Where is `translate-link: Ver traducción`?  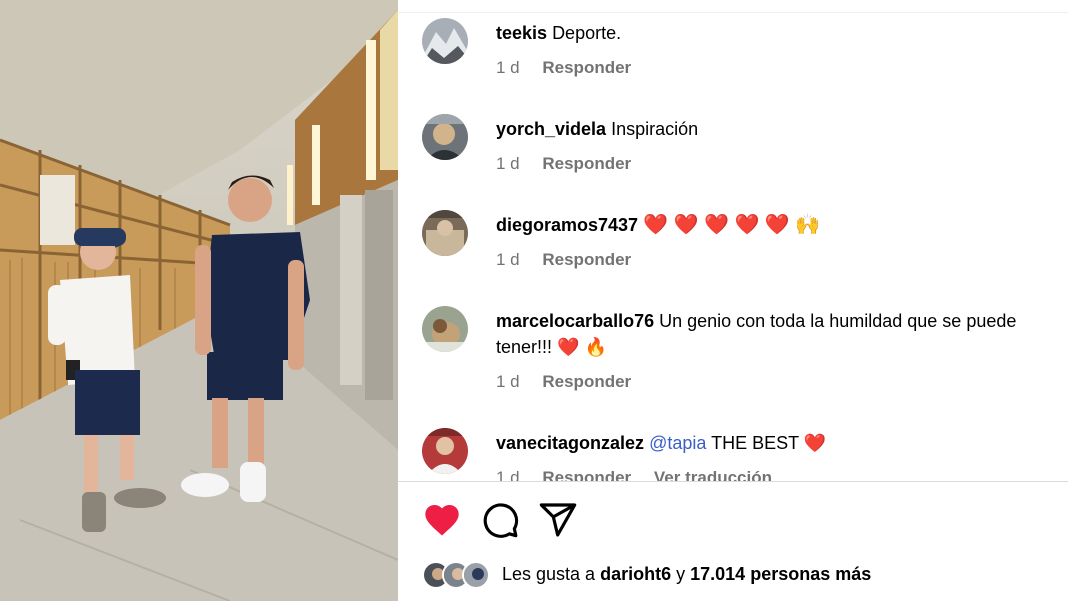 translate-link: Ver traducción is located at coordinates (713, 474).